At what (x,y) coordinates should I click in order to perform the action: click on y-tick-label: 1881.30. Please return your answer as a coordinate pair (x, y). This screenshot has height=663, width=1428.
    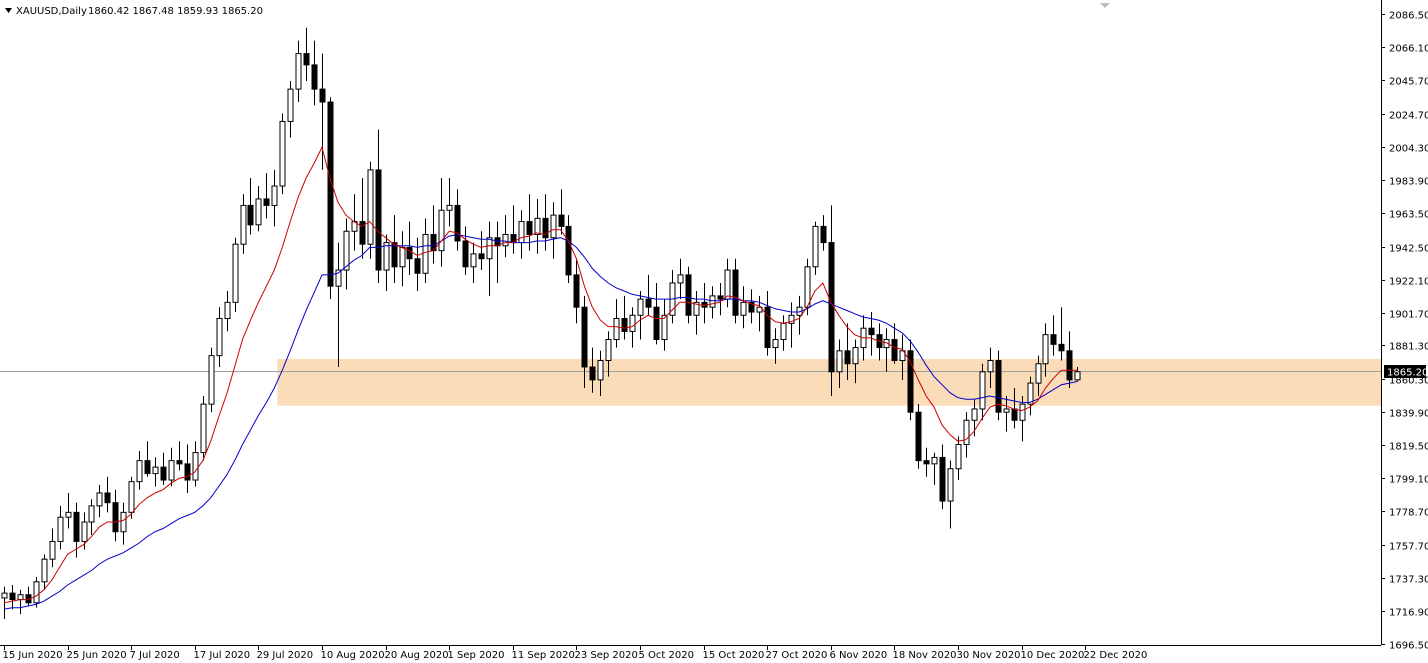
    Looking at the image, I should click on (1408, 347).